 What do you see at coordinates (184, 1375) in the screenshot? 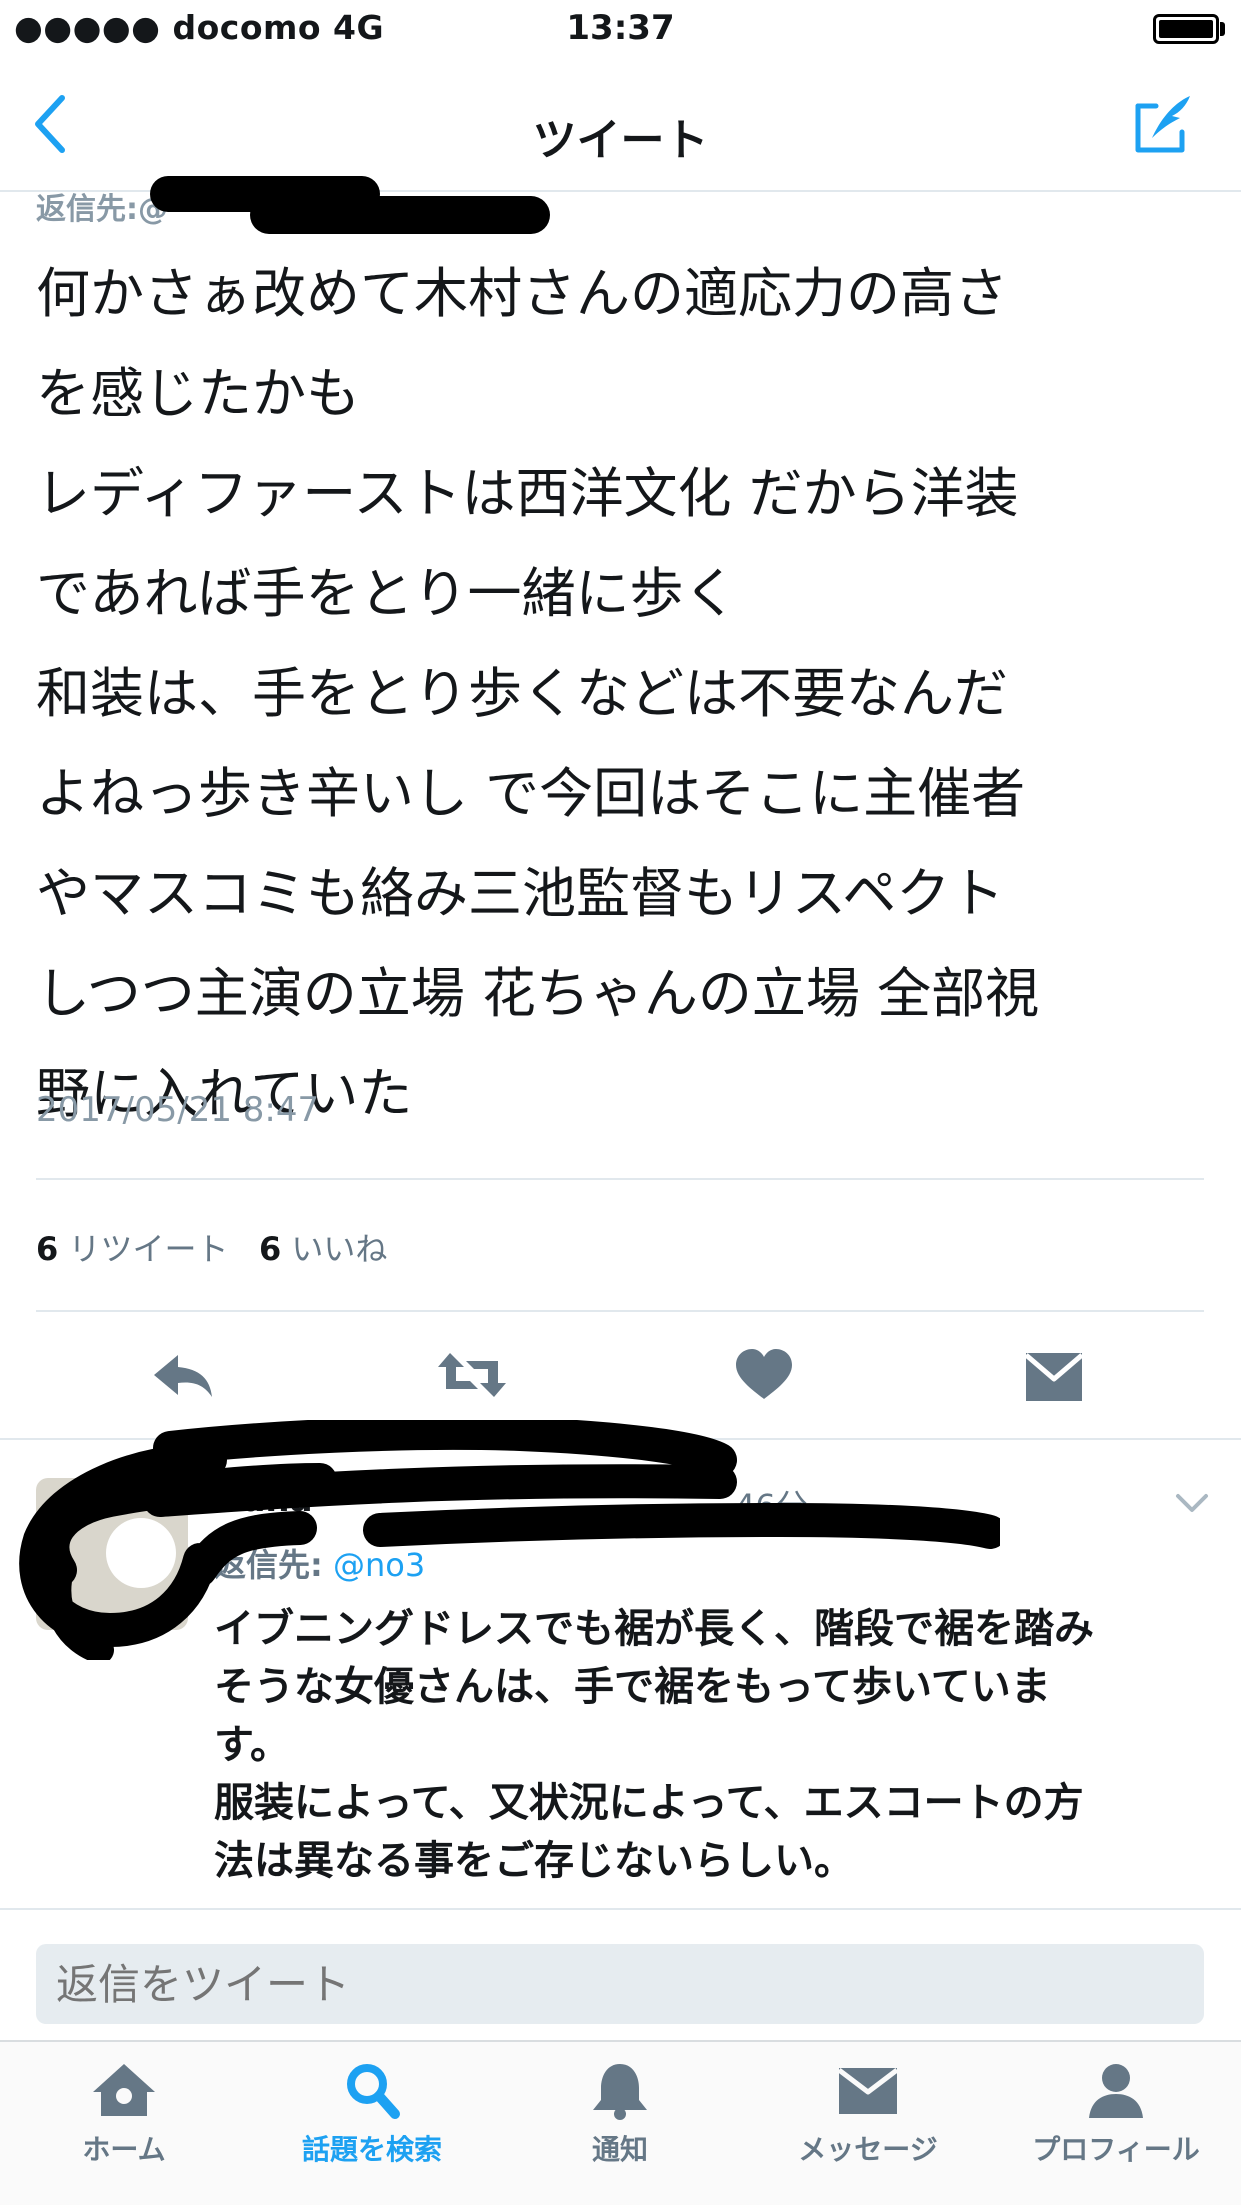
I see `reply-icon` at bounding box center [184, 1375].